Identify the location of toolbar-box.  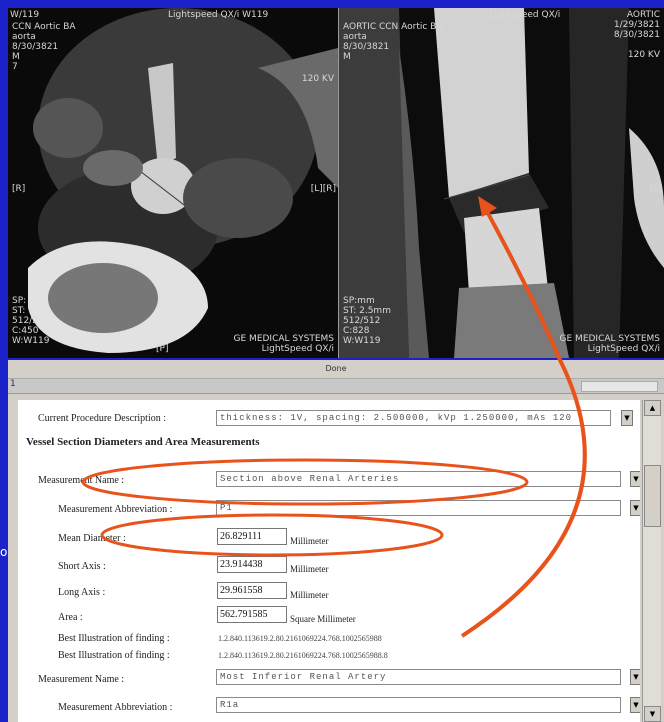
(619, 386).